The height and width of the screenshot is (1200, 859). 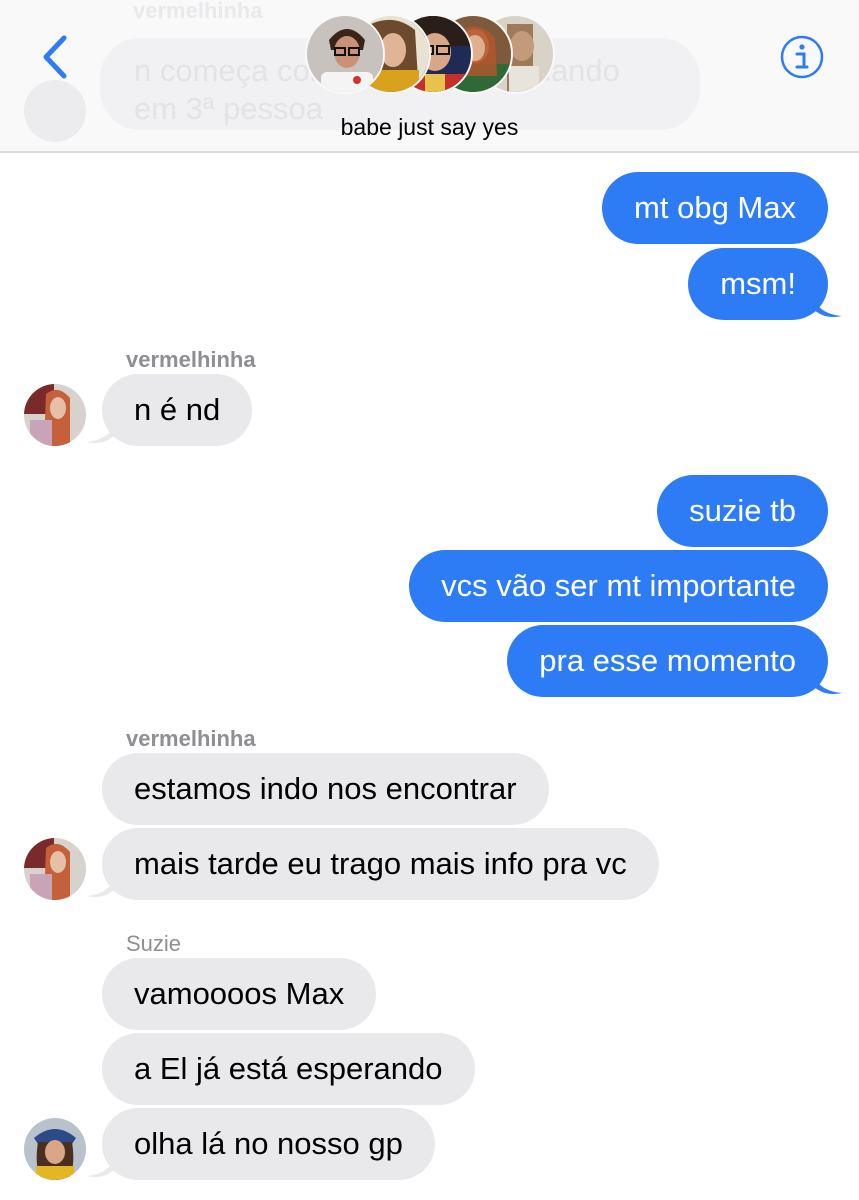 I want to click on member-avatar, so click(x=345, y=54).